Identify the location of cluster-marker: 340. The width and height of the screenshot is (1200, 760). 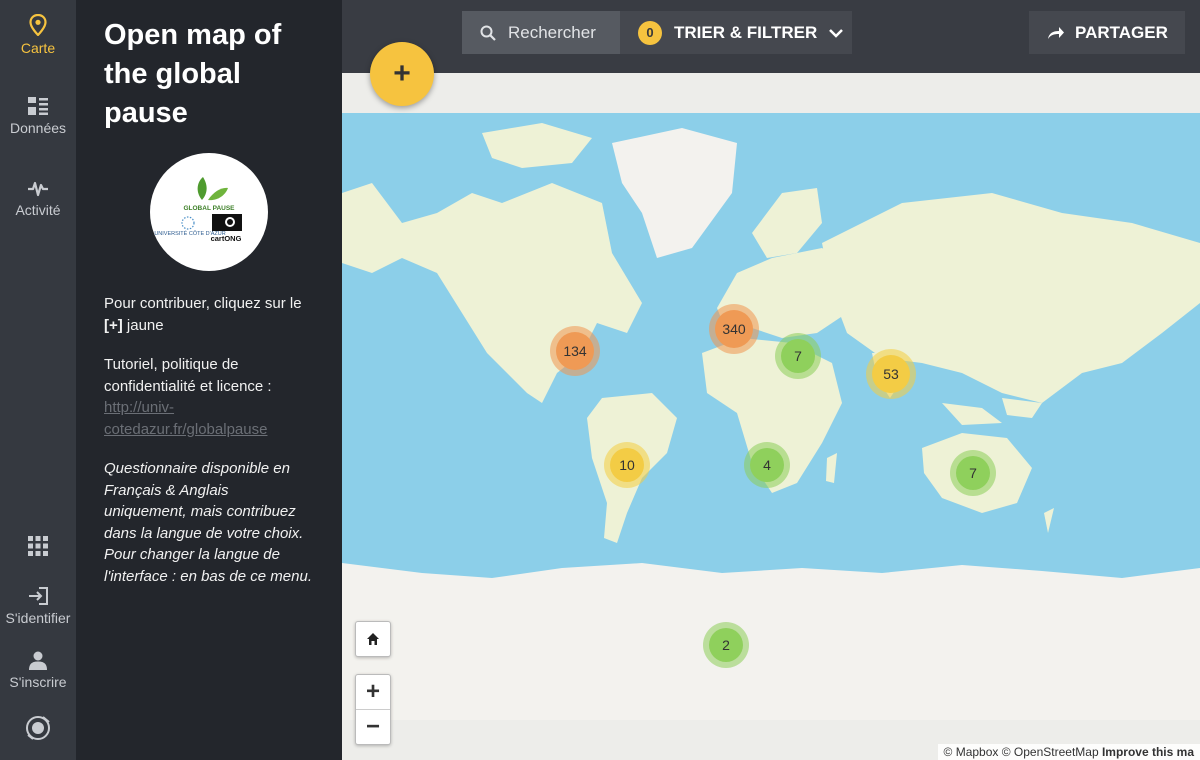
(734, 329).